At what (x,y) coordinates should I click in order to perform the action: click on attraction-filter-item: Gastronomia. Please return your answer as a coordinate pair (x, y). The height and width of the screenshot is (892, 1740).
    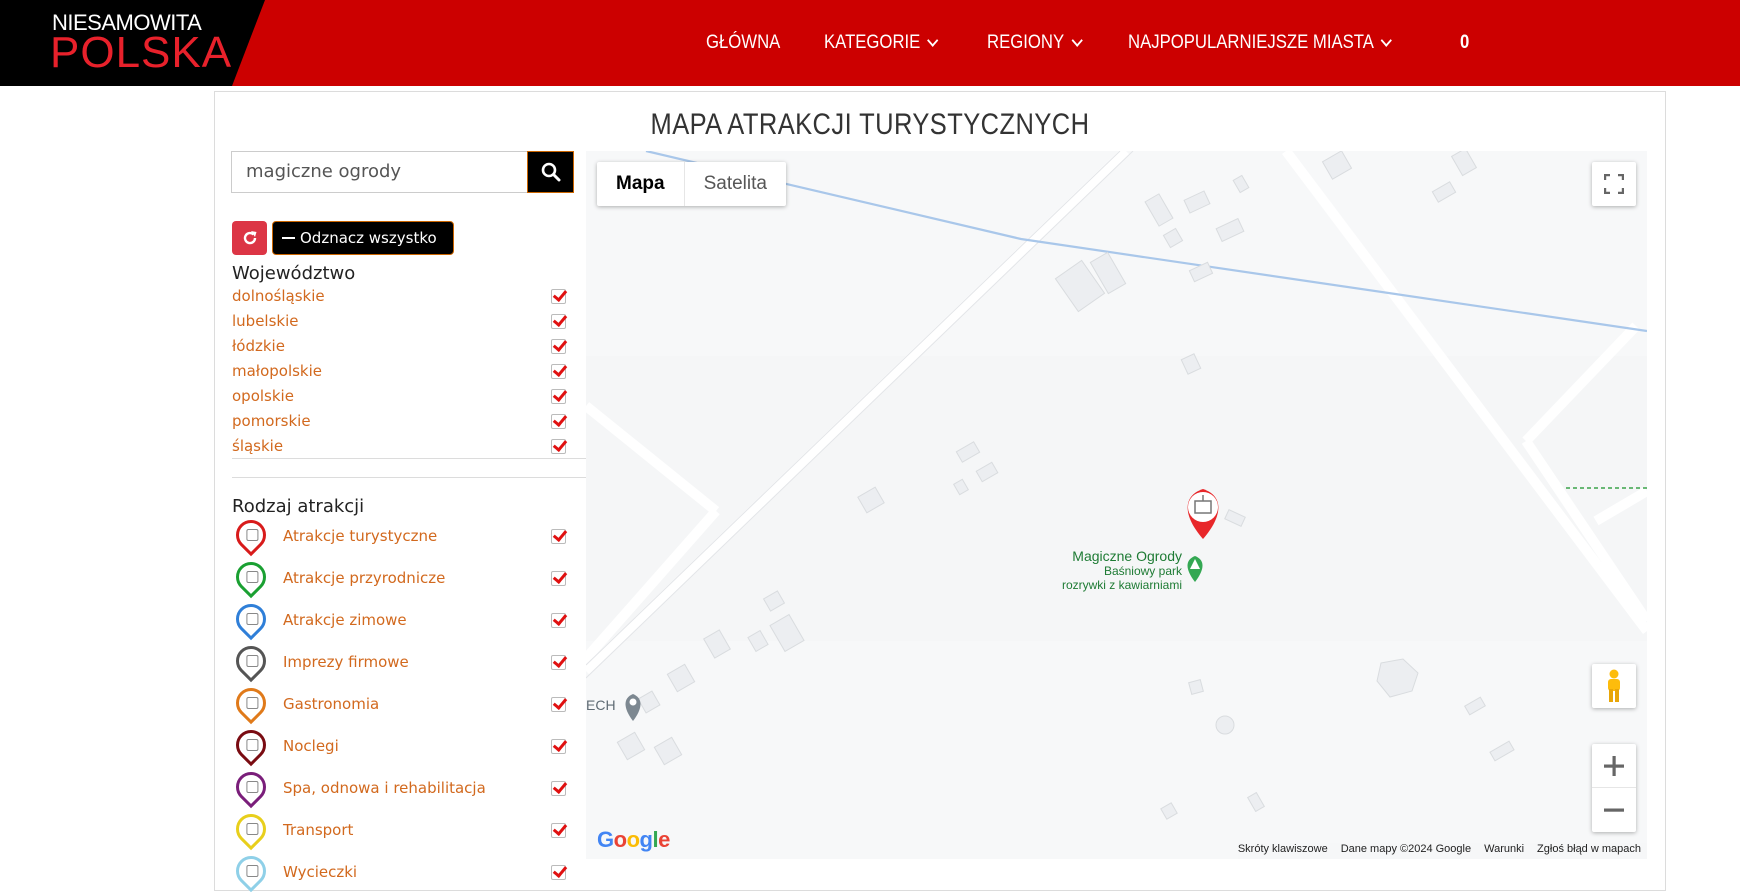
    Looking at the image, I should click on (400, 703).